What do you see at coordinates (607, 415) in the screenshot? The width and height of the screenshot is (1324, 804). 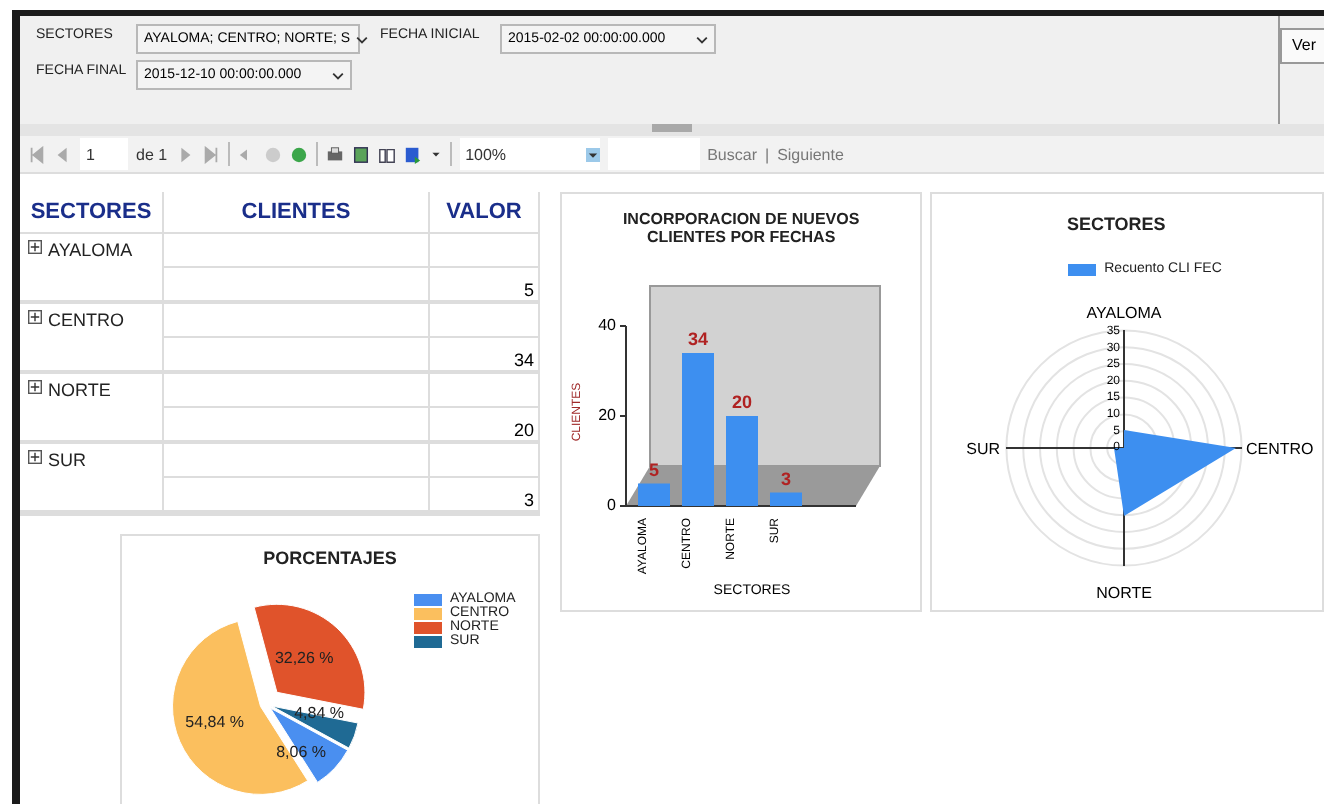 I see `y-tick-label: 20` at bounding box center [607, 415].